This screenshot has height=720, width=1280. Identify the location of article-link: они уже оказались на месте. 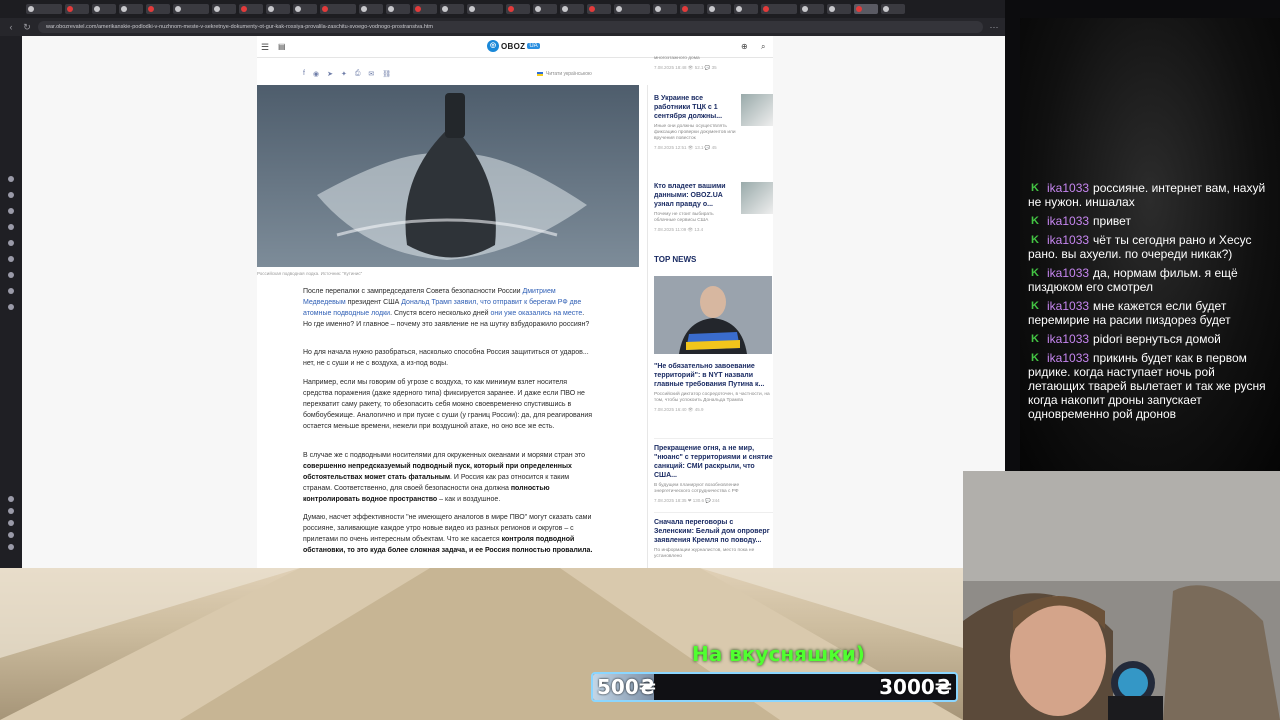
(537, 313).